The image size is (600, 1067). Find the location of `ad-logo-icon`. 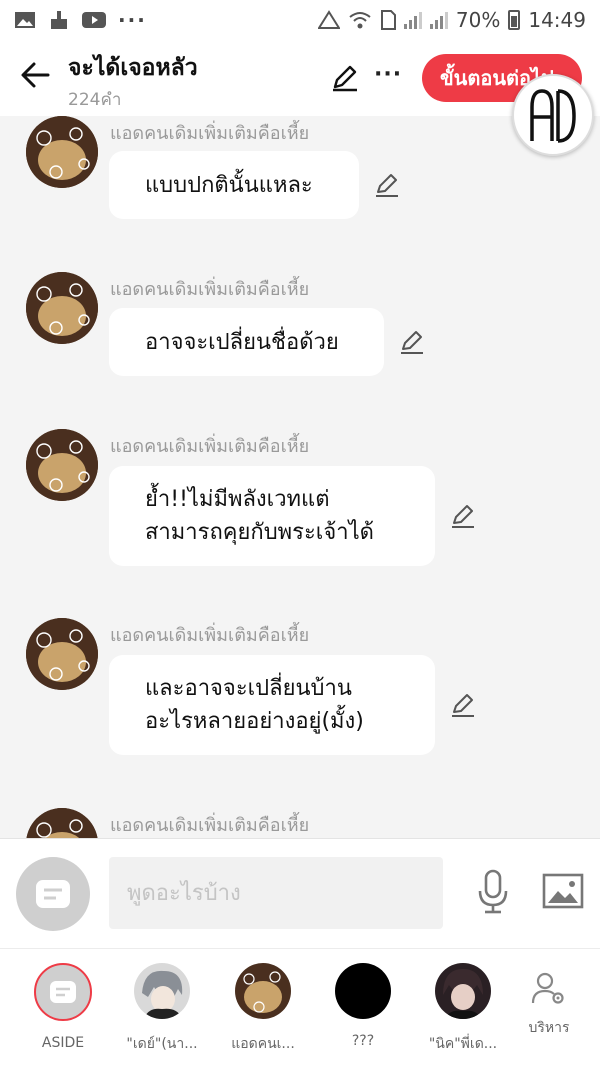

ad-logo-icon is located at coordinates (553, 116).